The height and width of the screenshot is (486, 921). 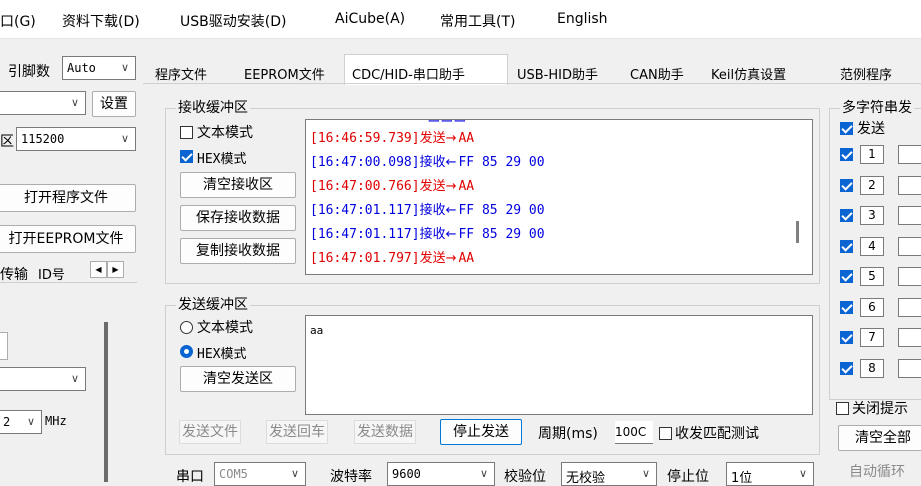 What do you see at coordinates (582, 19) in the screenshot?
I see `menu-item-english: English` at bounding box center [582, 19].